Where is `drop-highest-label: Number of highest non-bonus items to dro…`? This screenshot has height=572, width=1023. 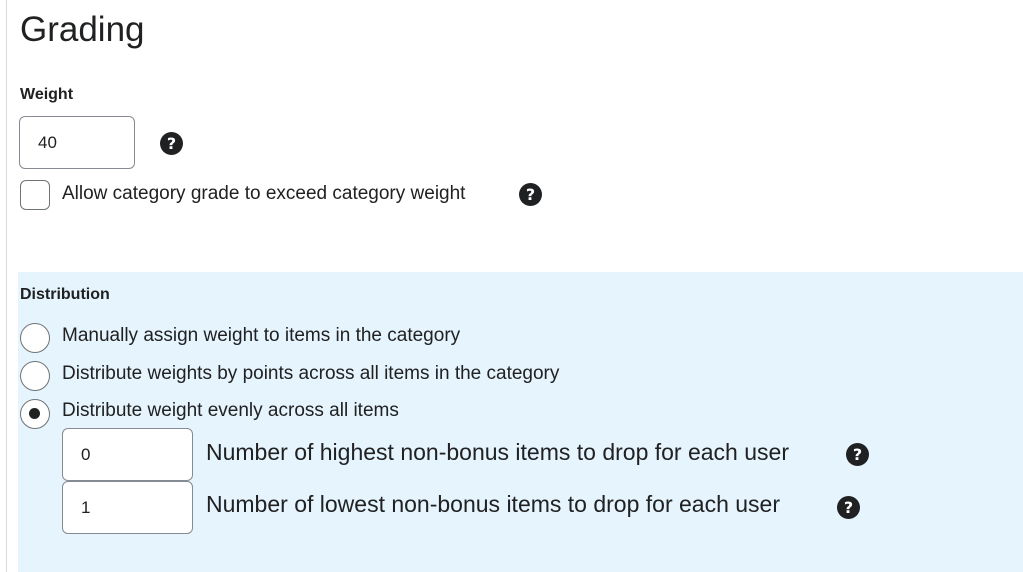
drop-highest-label: Number of highest non-bonus items to dro… is located at coordinates (497, 452).